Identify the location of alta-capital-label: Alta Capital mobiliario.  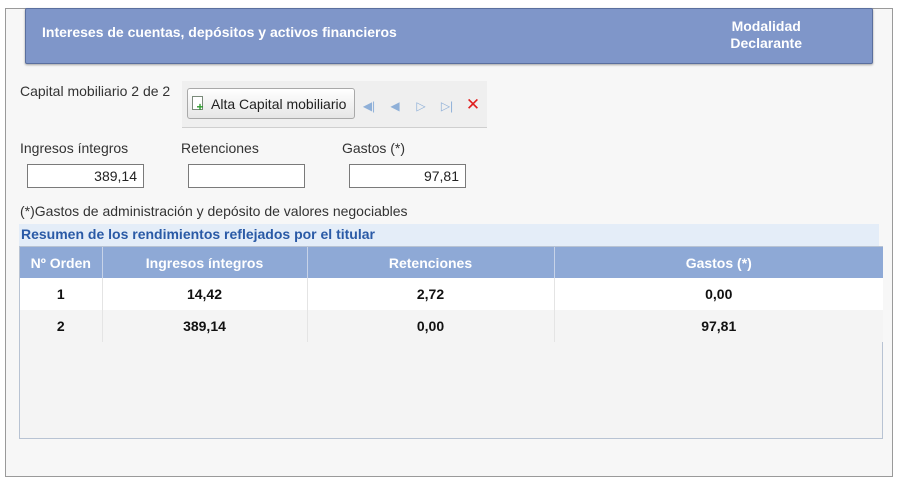
(279, 103).